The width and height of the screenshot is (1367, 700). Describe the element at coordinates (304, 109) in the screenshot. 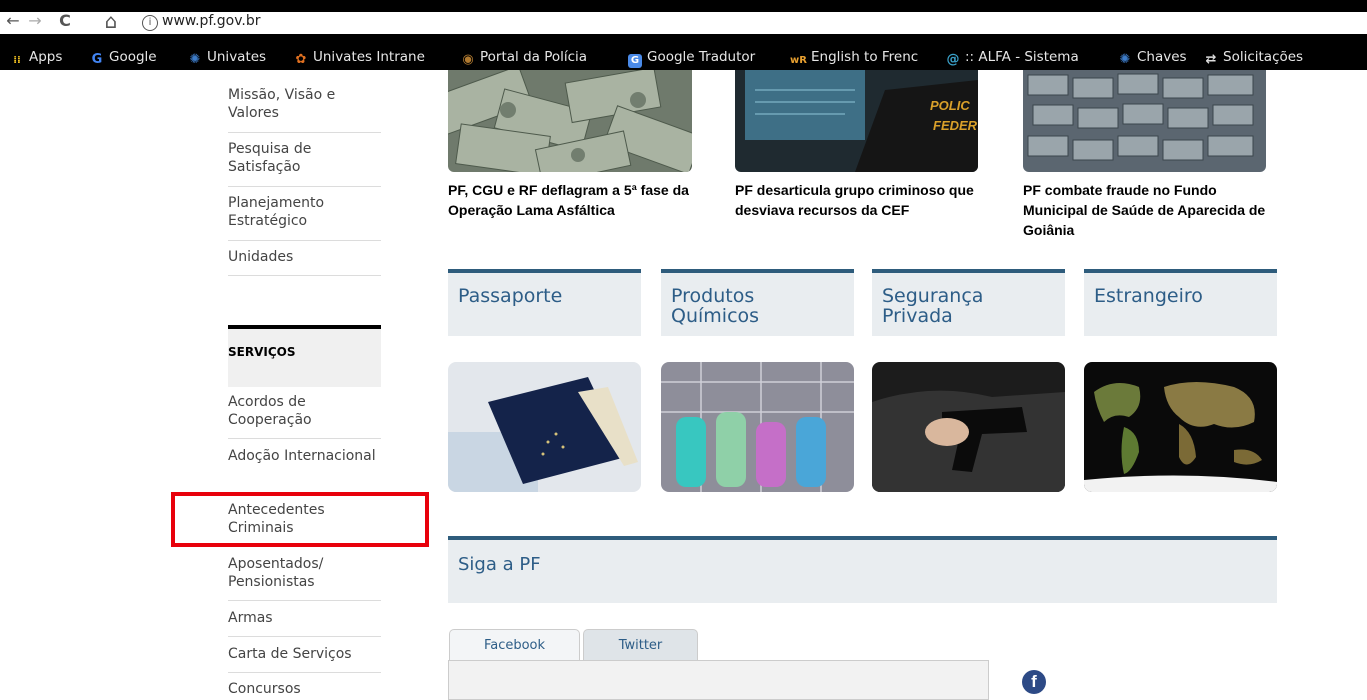

I see `sidebar-item-missao: Missão, Visão e Valores` at that location.